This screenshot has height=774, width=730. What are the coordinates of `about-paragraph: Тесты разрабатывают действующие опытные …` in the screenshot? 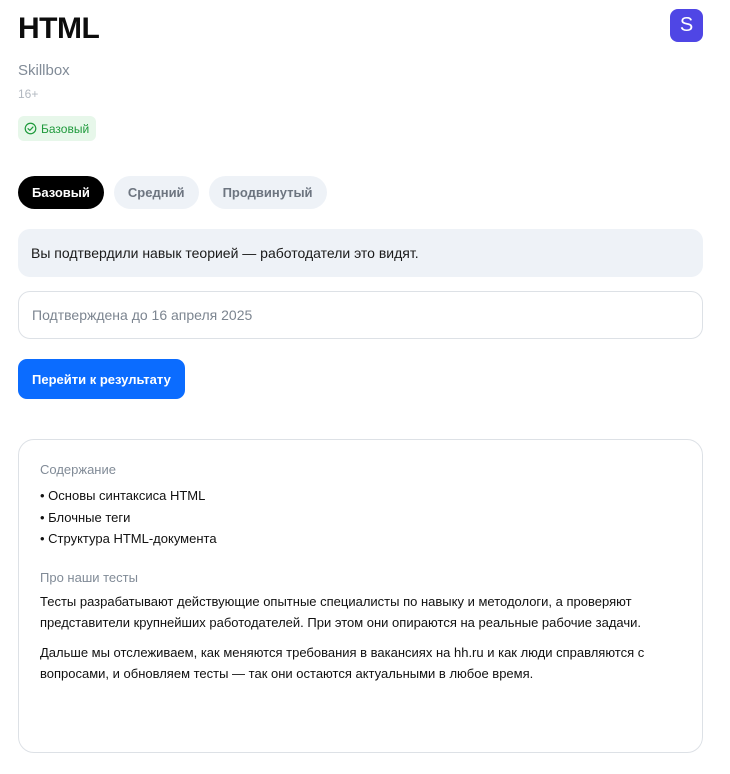 It's located at (341, 612).